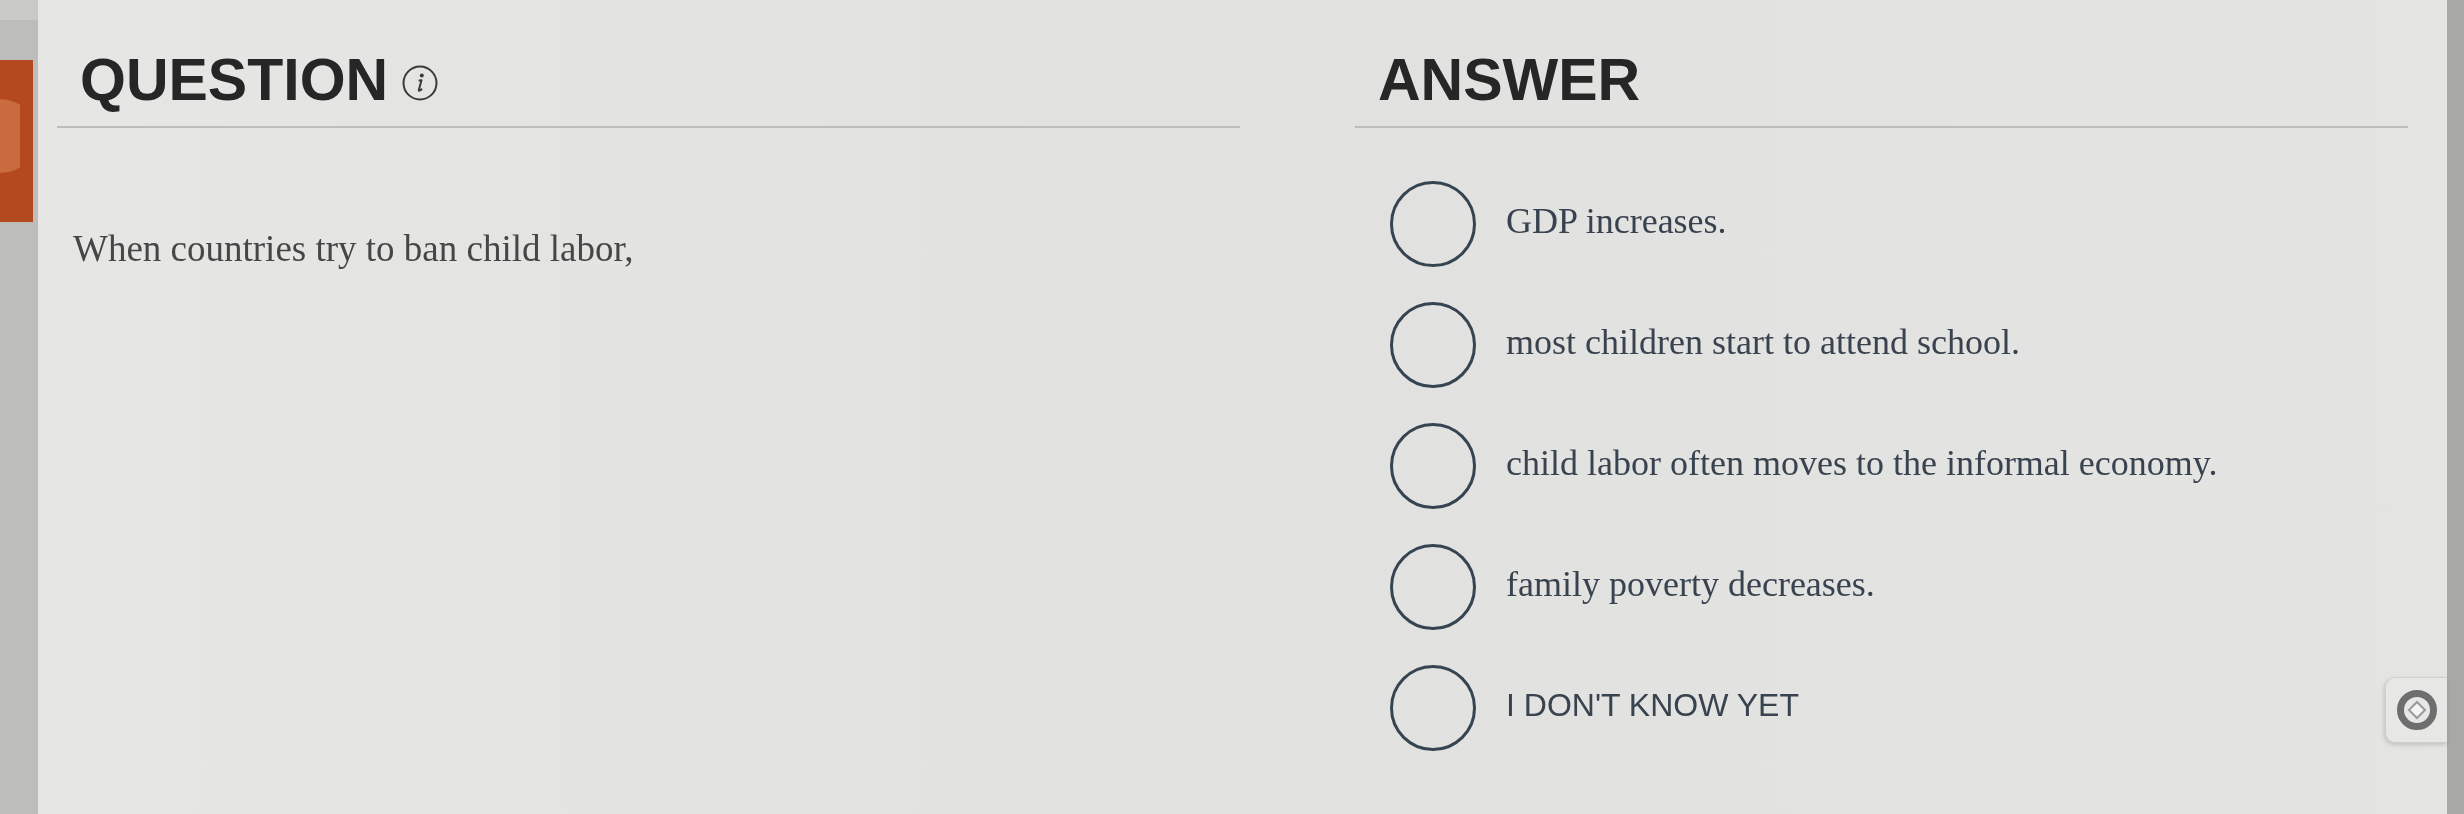 The height and width of the screenshot is (814, 2464). I want to click on corner-button, so click(2416, 710).